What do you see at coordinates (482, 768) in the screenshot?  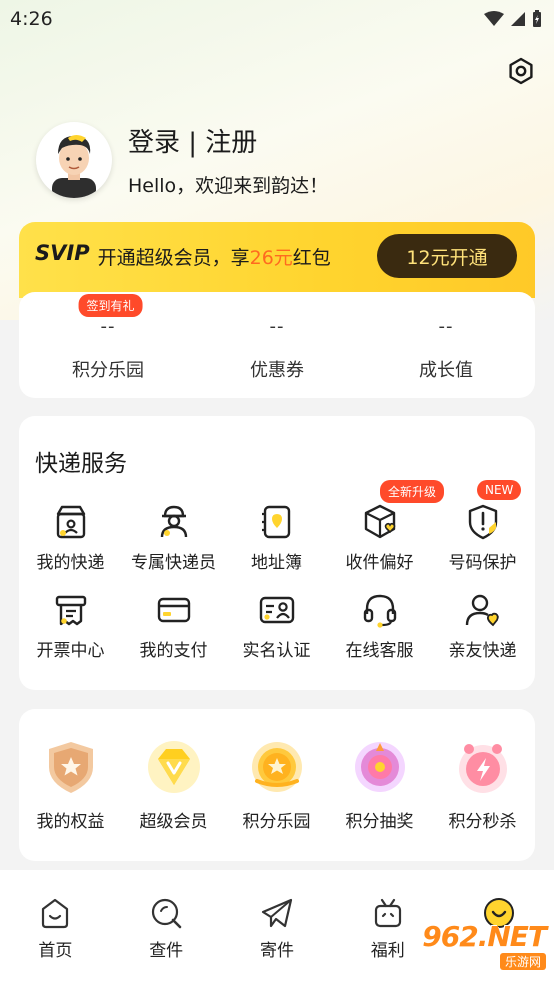 I see `flash-sale-icon` at bounding box center [482, 768].